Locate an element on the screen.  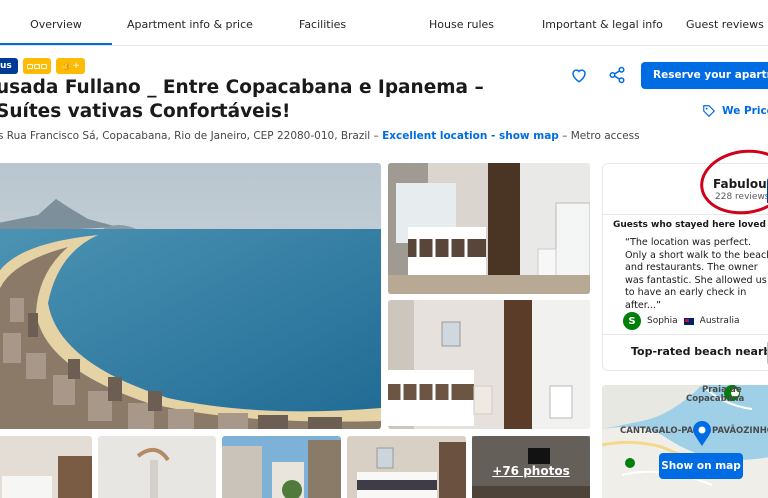
rating-squares is located at coordinates (37, 66).